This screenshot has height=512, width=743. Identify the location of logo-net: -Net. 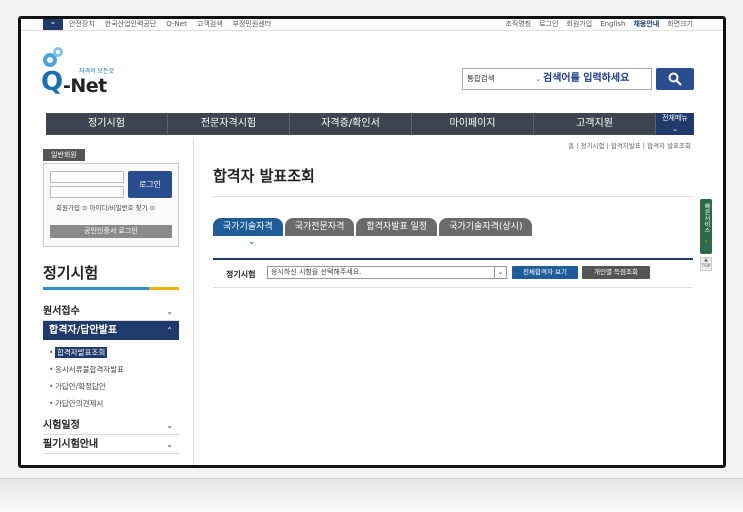
(85, 86).